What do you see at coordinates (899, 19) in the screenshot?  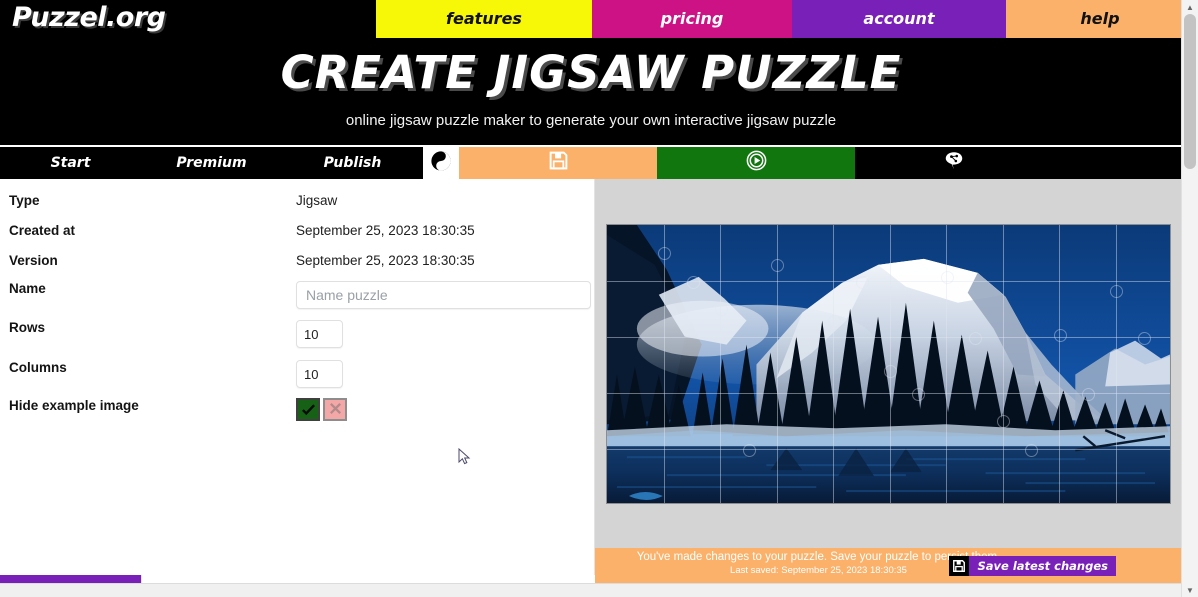 I see `nav-item-account: account` at bounding box center [899, 19].